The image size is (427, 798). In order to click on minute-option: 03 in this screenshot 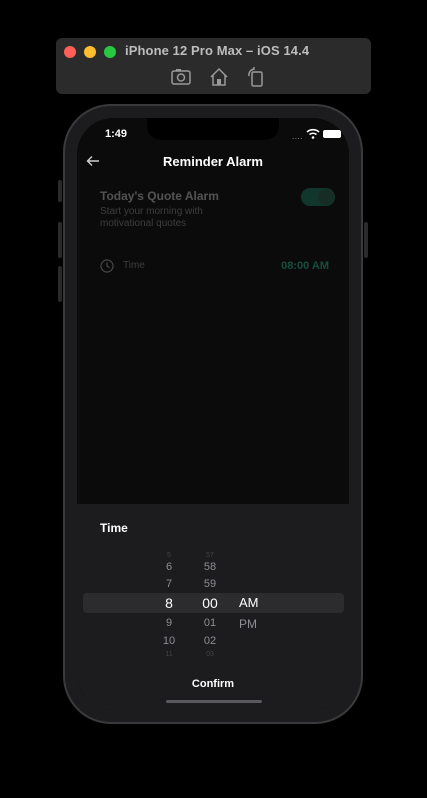, I will do `click(210, 655)`.